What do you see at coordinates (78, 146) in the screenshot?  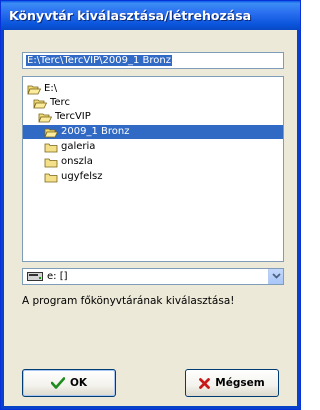 I see `tree-item-label: galeria` at bounding box center [78, 146].